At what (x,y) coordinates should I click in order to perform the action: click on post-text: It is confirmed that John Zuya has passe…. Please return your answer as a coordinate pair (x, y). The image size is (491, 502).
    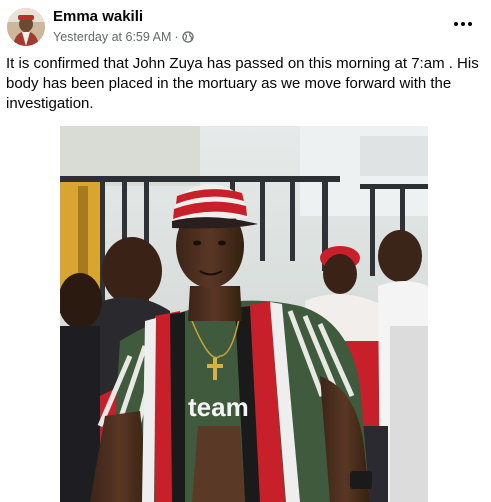
    Looking at the image, I should click on (242, 83).